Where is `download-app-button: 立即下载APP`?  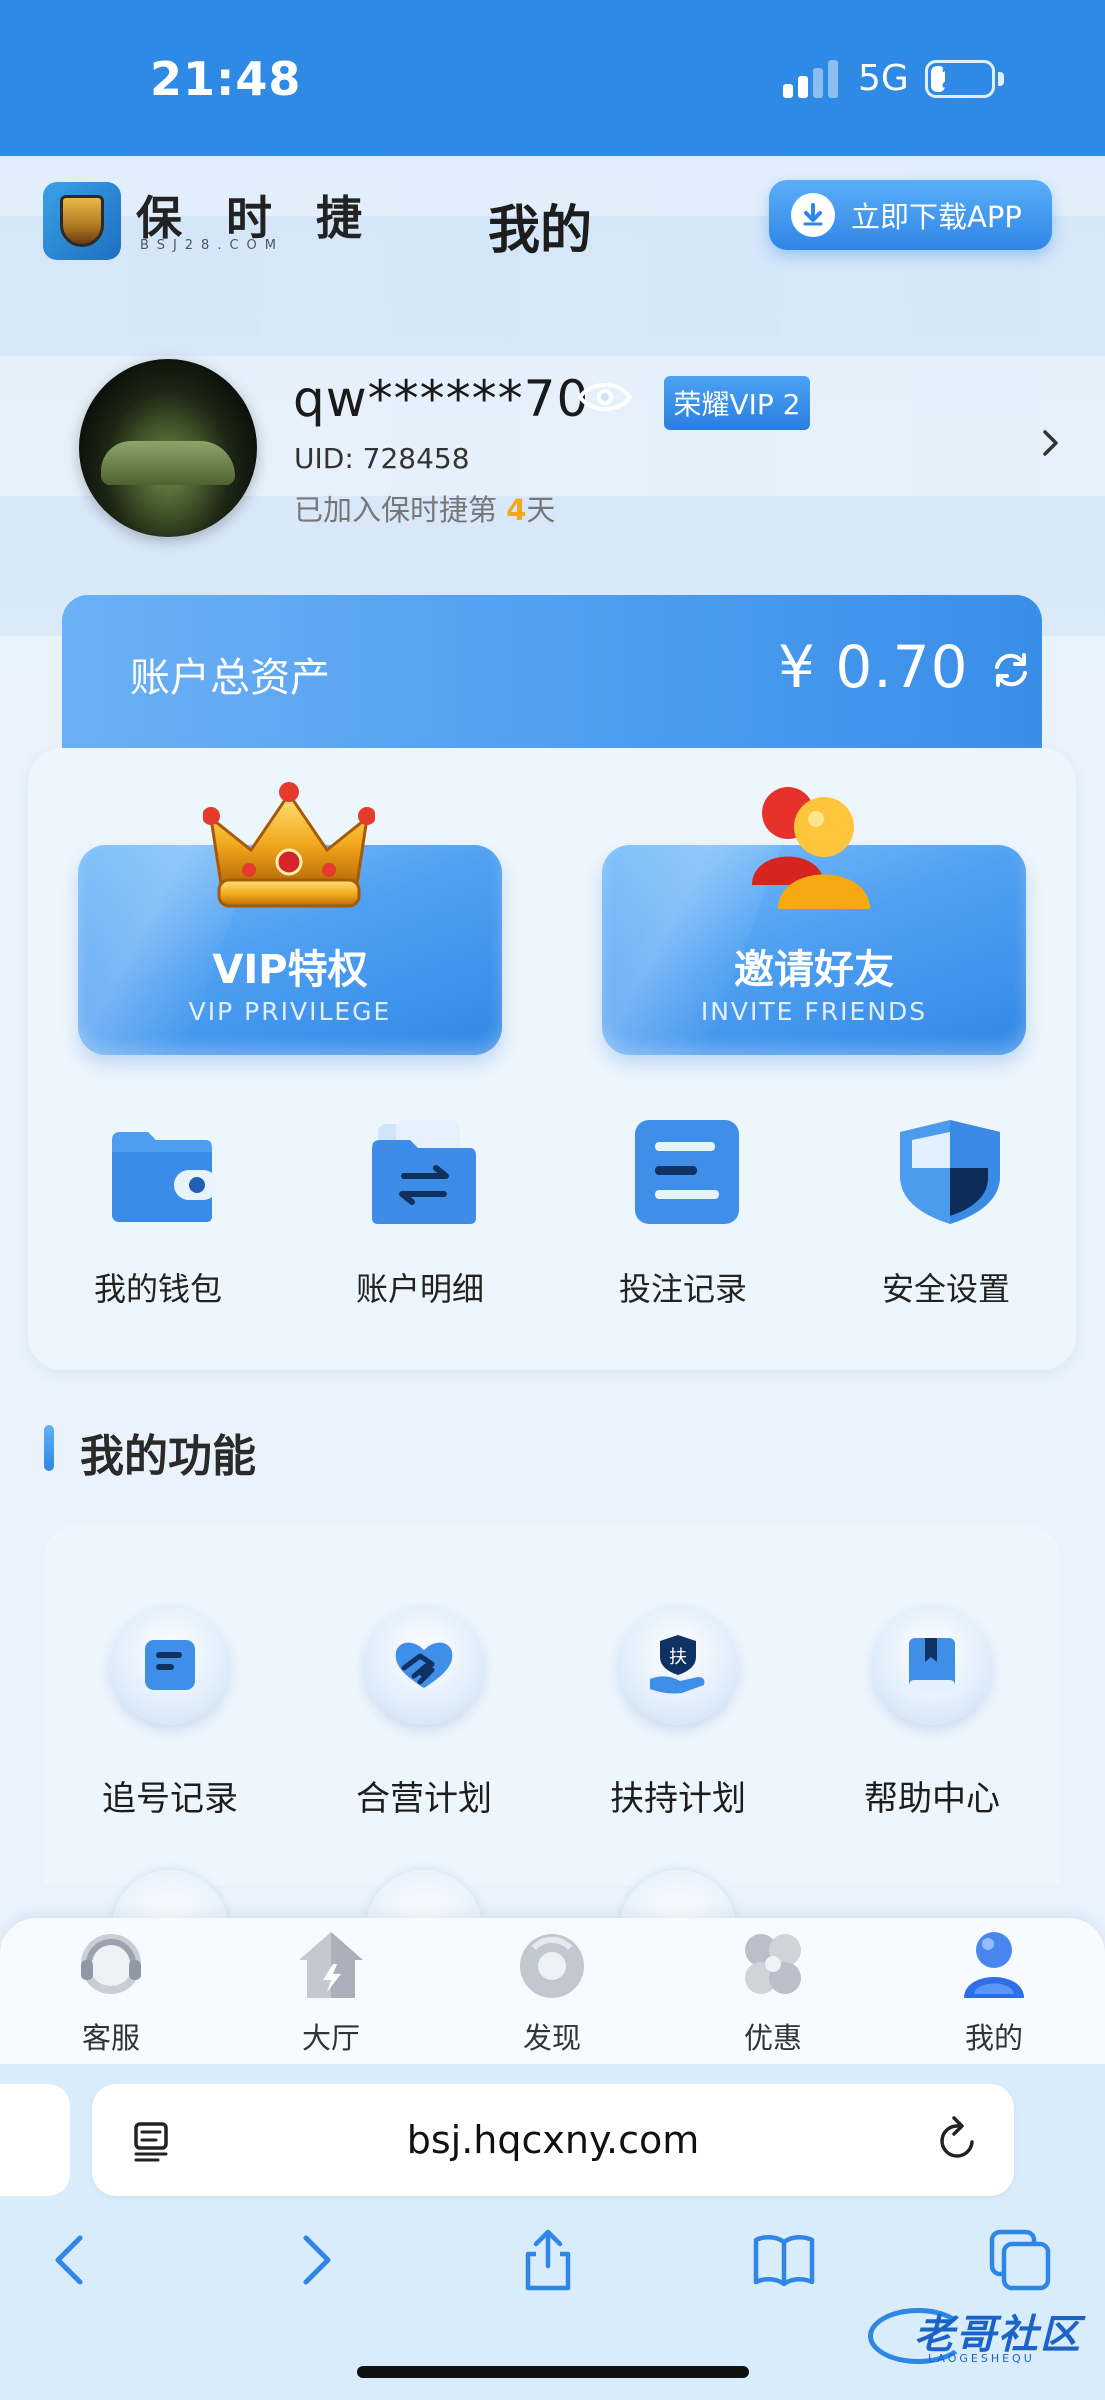
download-app-button: 立即下载APP is located at coordinates (910, 215).